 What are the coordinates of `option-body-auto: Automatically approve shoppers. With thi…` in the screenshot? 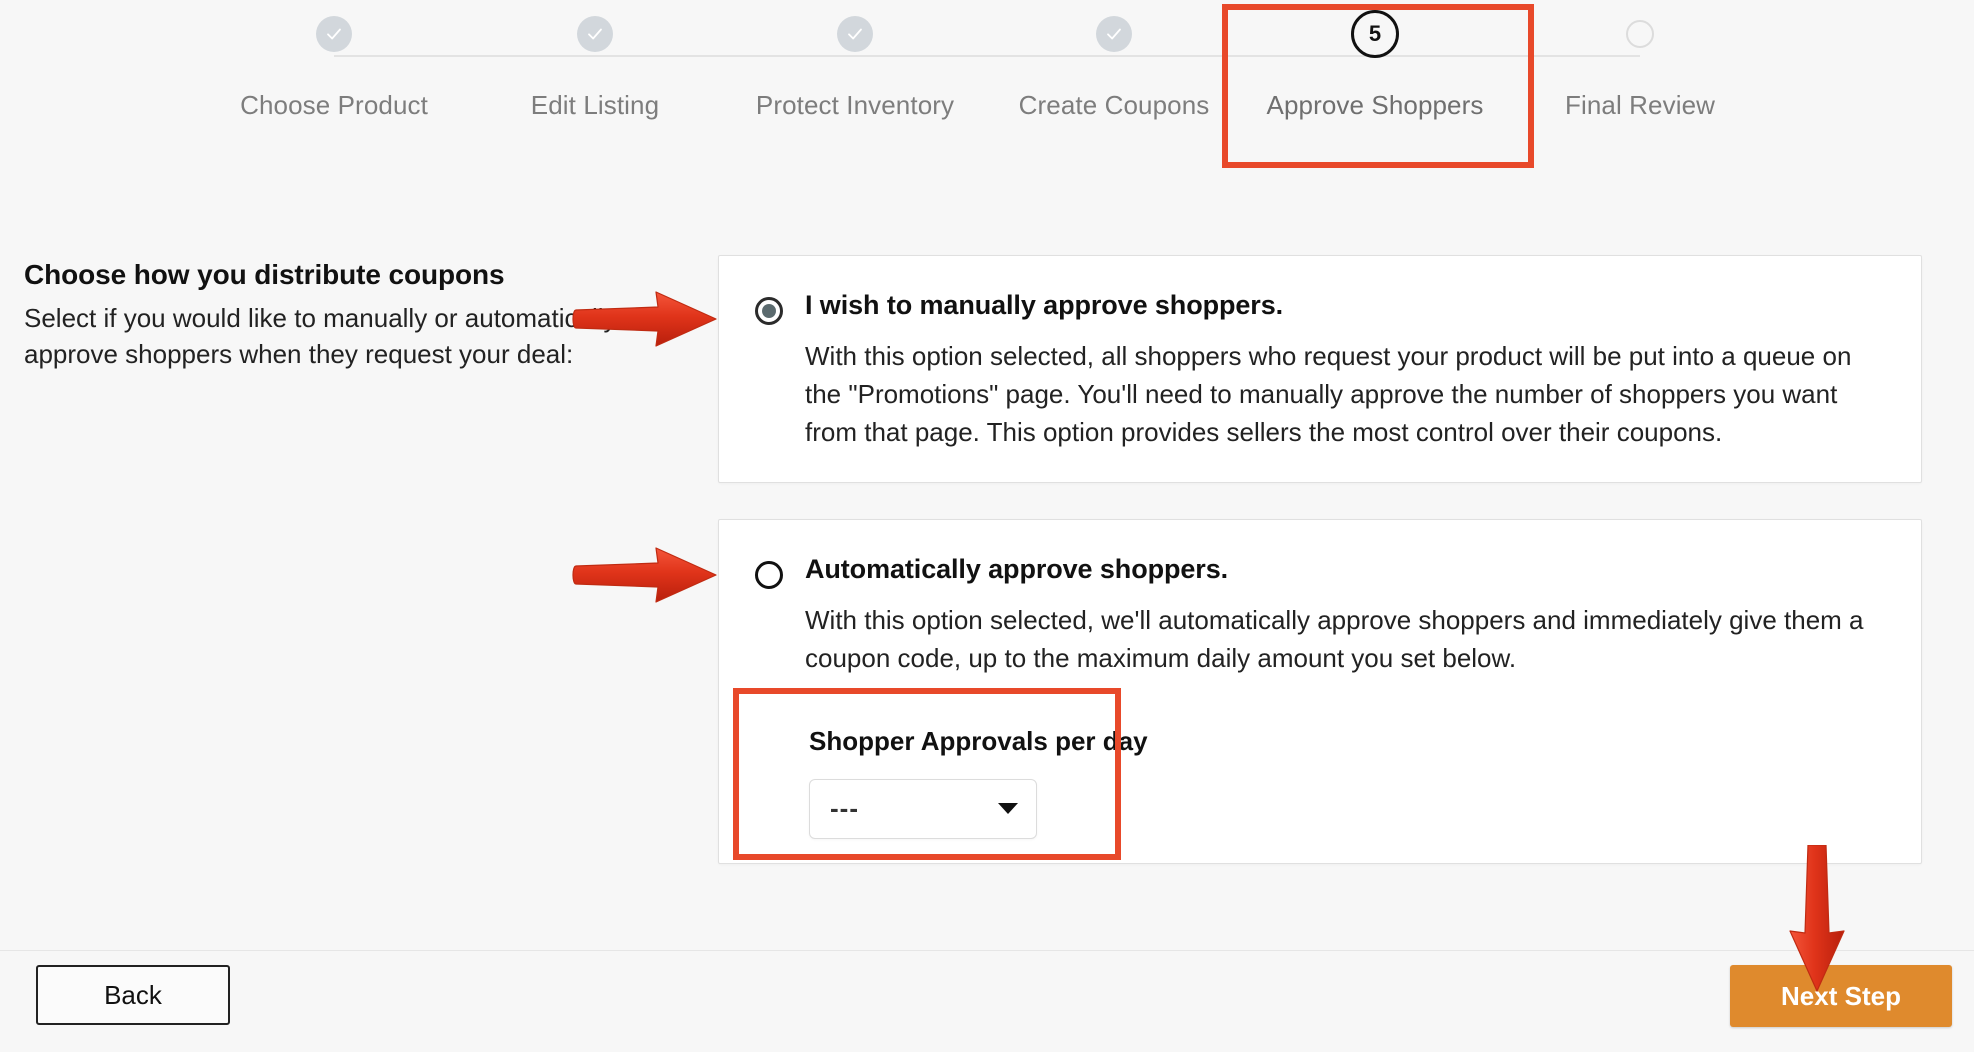 It's located at (1345, 696).